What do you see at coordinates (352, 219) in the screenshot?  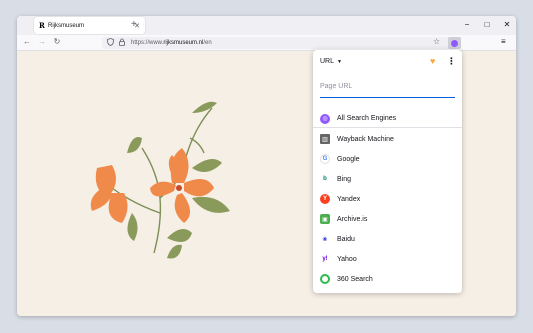 I see `engine-label: Archive.is` at bounding box center [352, 219].